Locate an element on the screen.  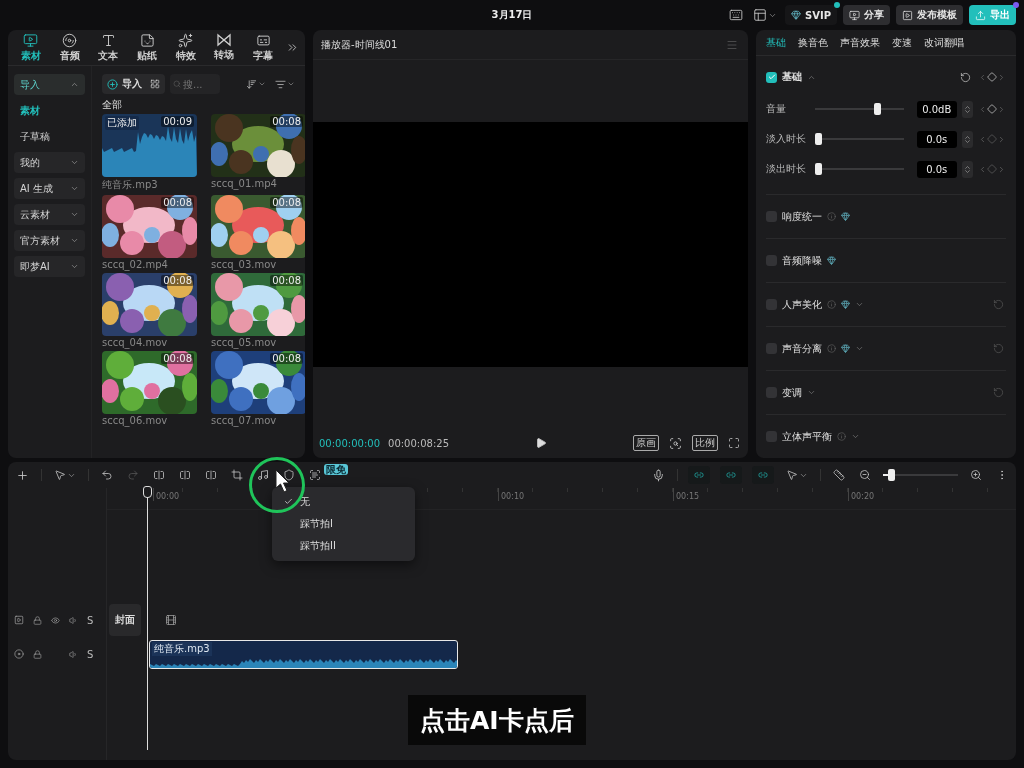
media-tab: 贴纸 is located at coordinates (147, 47).